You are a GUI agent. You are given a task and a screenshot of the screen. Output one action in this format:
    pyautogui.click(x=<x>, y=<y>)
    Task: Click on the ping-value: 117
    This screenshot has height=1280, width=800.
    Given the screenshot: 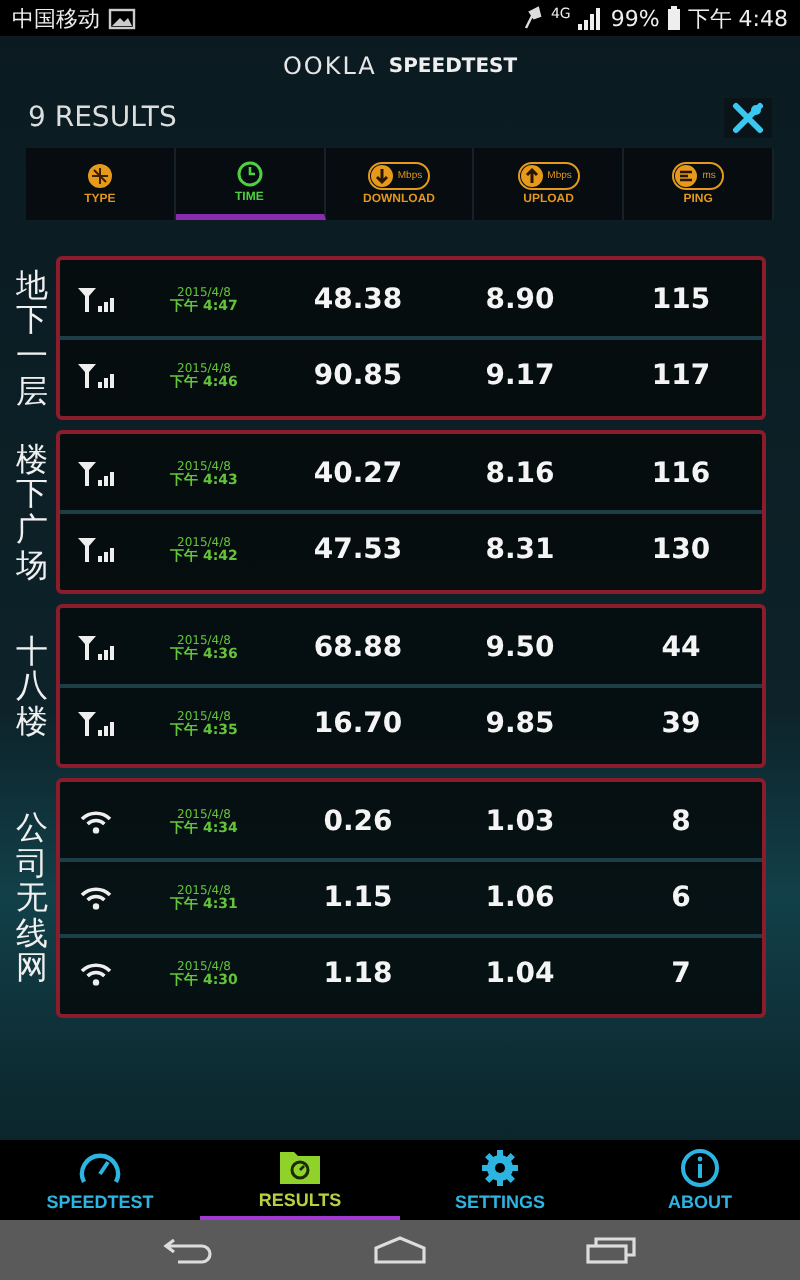 What is the action you would take?
    pyautogui.click(x=681, y=376)
    